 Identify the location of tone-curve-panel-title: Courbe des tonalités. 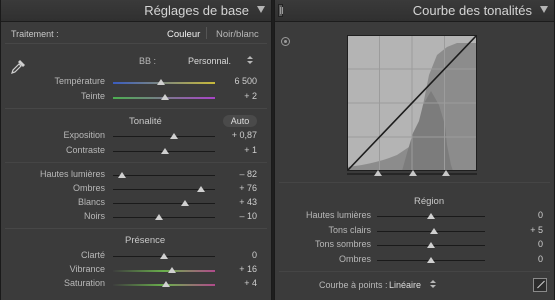
(472, 10).